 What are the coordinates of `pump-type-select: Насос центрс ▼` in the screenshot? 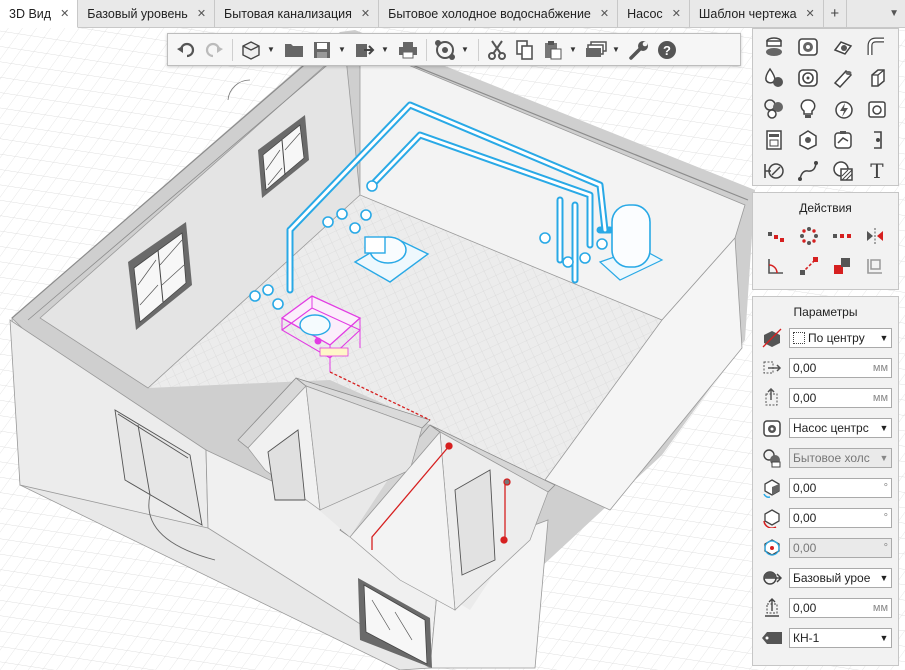 It's located at (840, 428).